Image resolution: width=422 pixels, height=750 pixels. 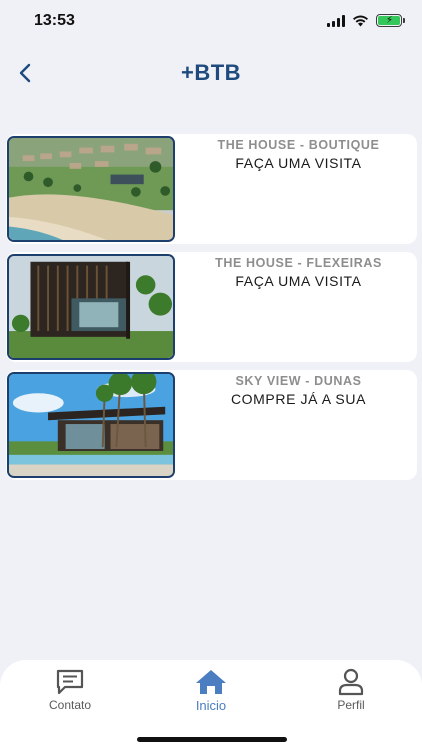 I want to click on tab-perfil: Perfil, so click(x=351, y=694).